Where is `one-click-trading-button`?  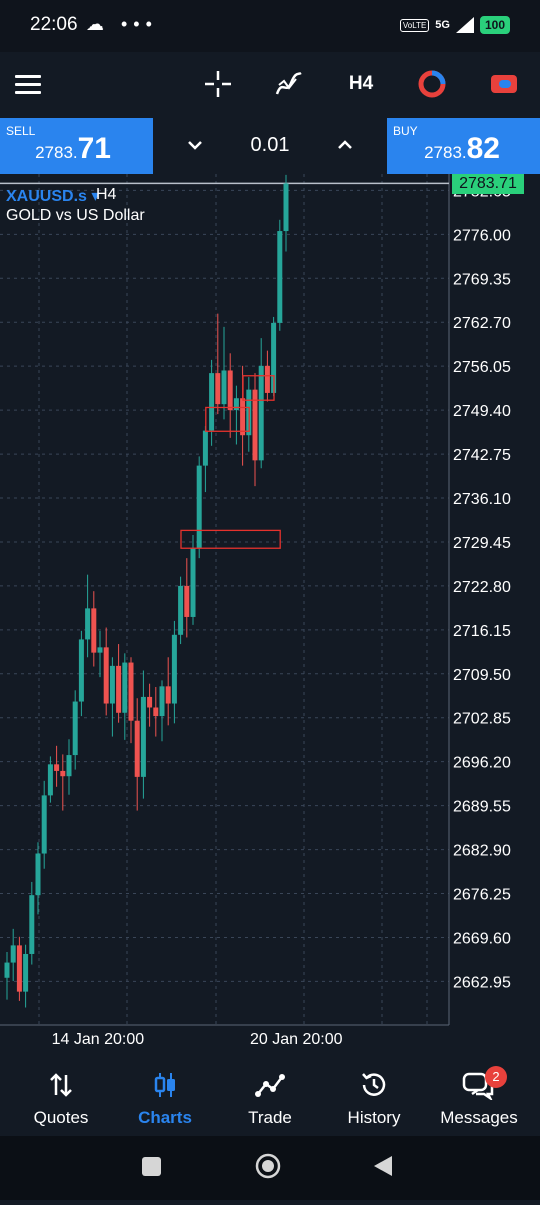 one-click-trading-button is located at coordinates (504, 84).